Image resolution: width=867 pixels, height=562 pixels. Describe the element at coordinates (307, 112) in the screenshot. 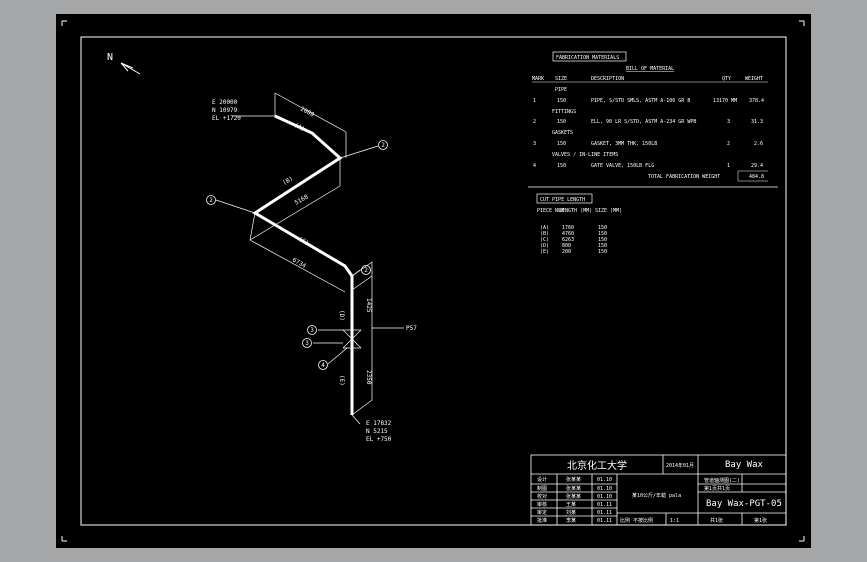

I see `dim-seg1: 2000` at that location.